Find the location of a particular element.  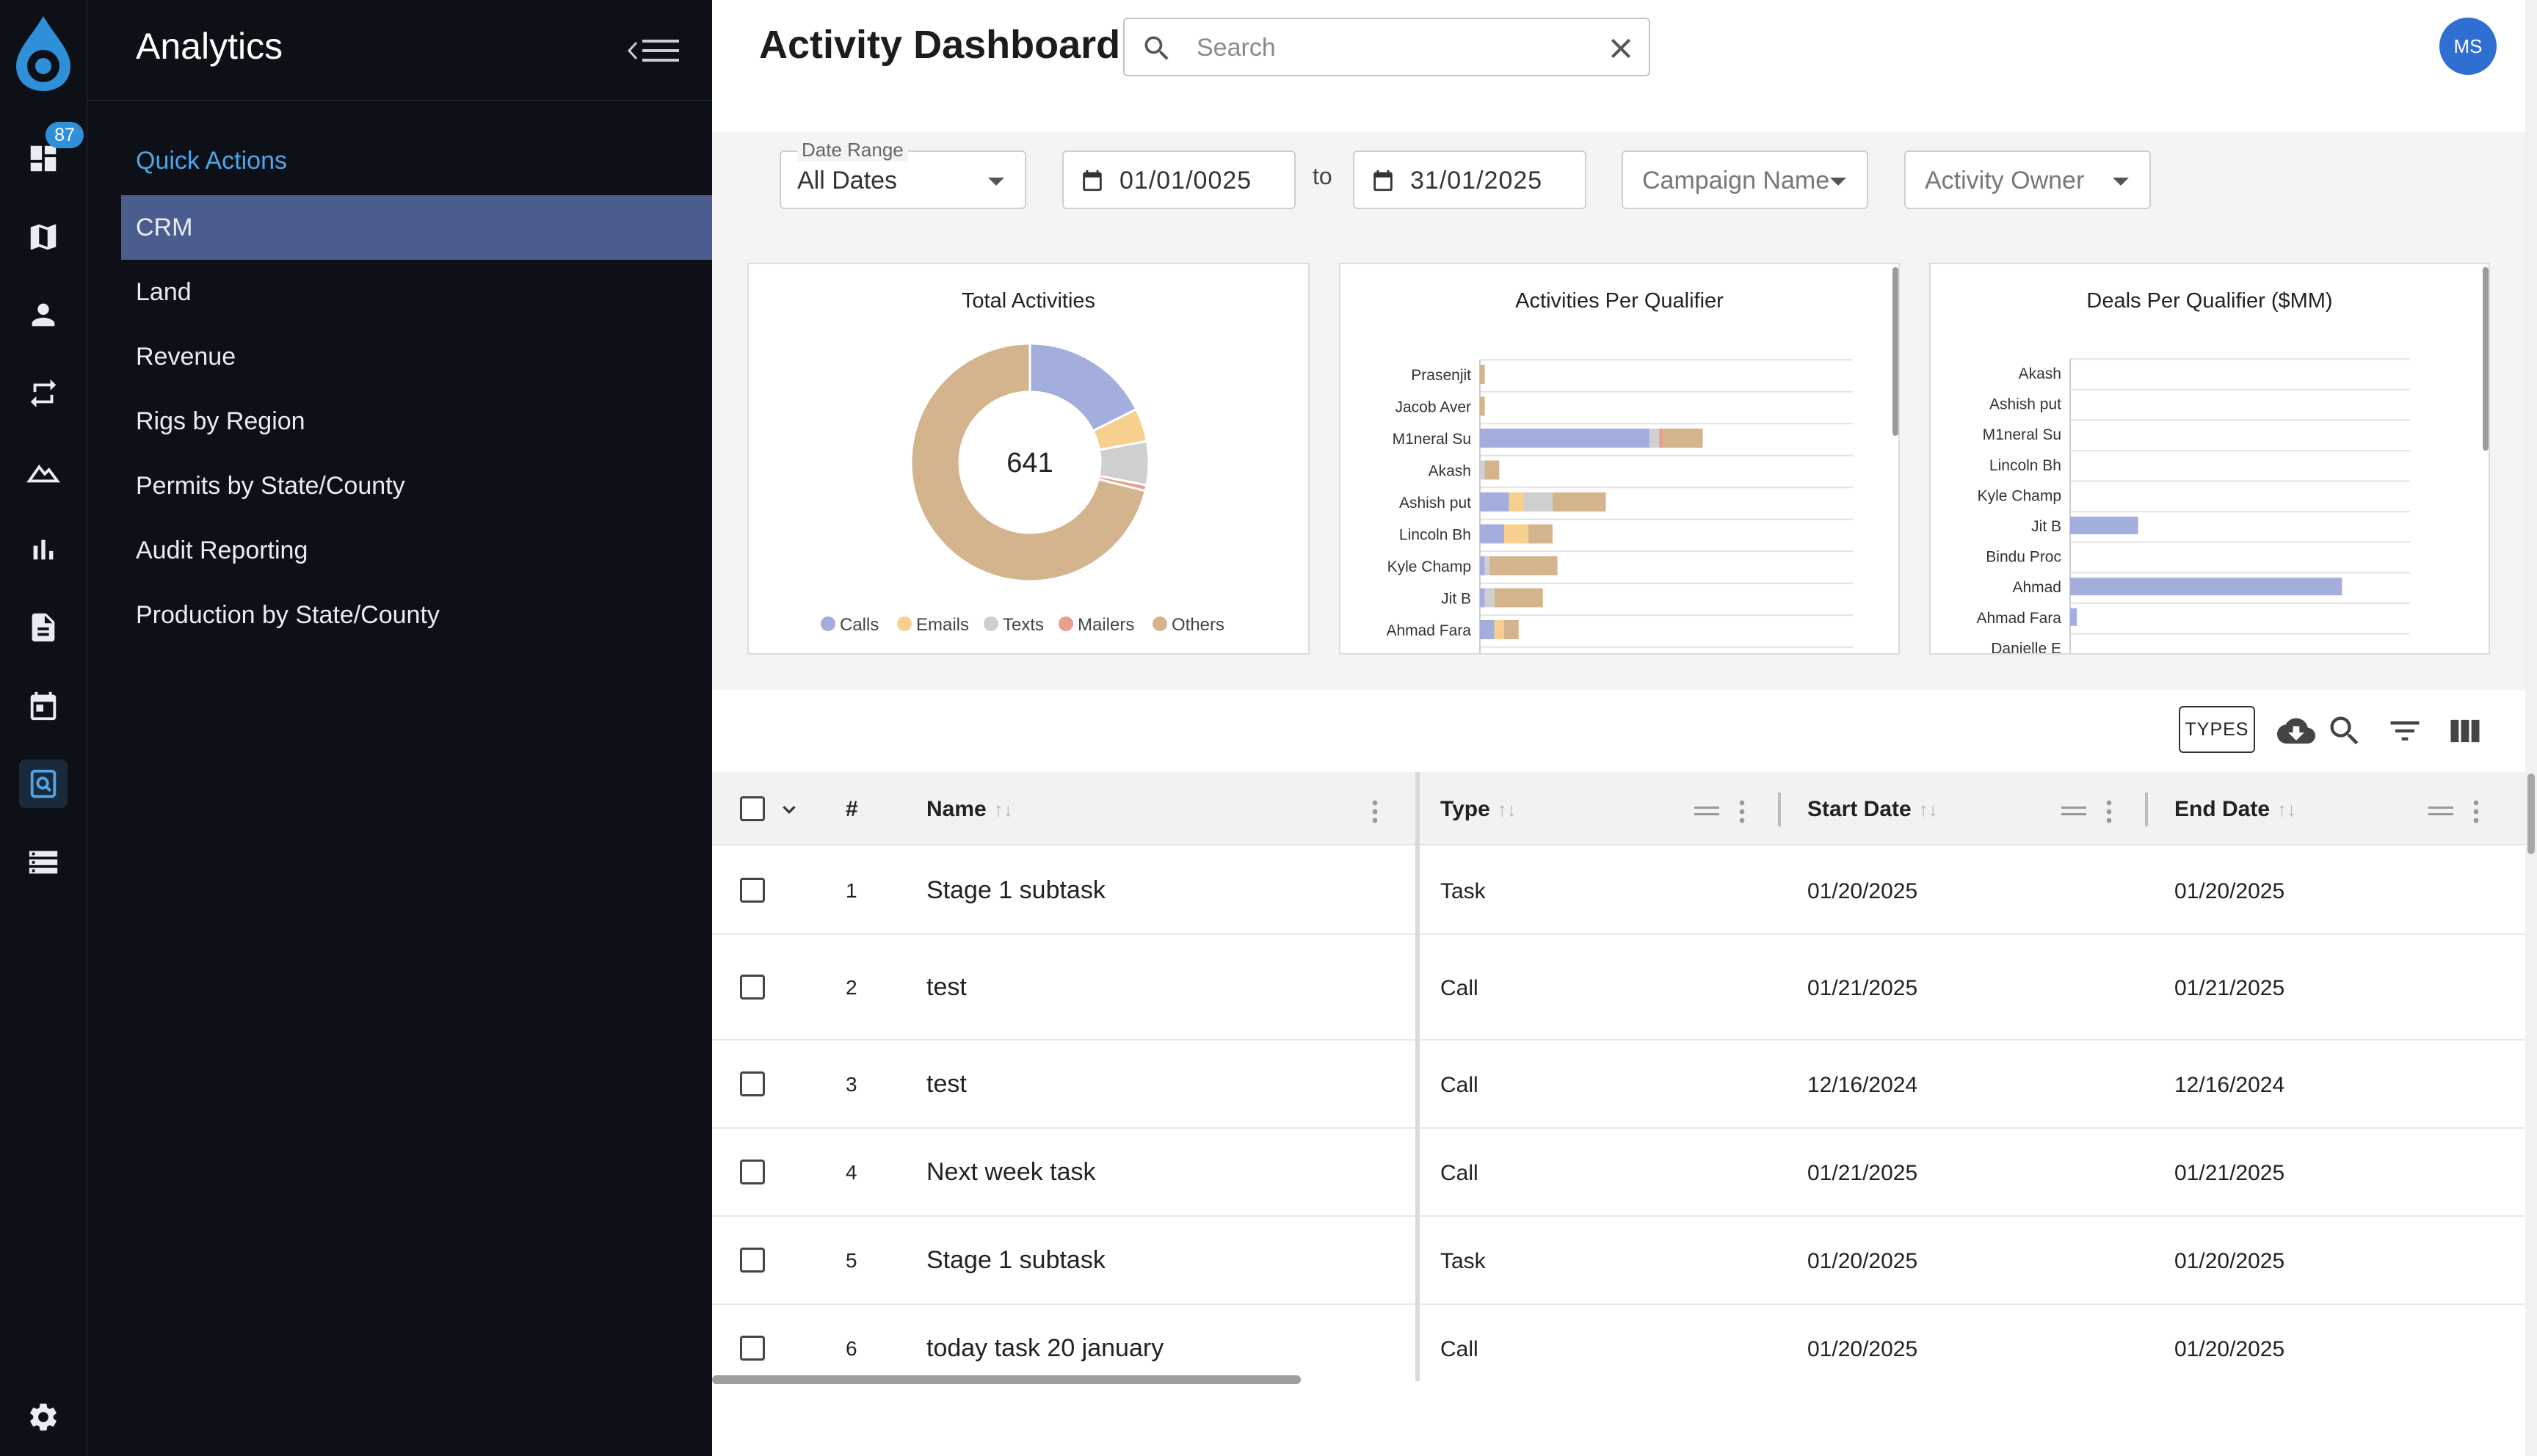

close-icon is located at coordinates (1621, 48).